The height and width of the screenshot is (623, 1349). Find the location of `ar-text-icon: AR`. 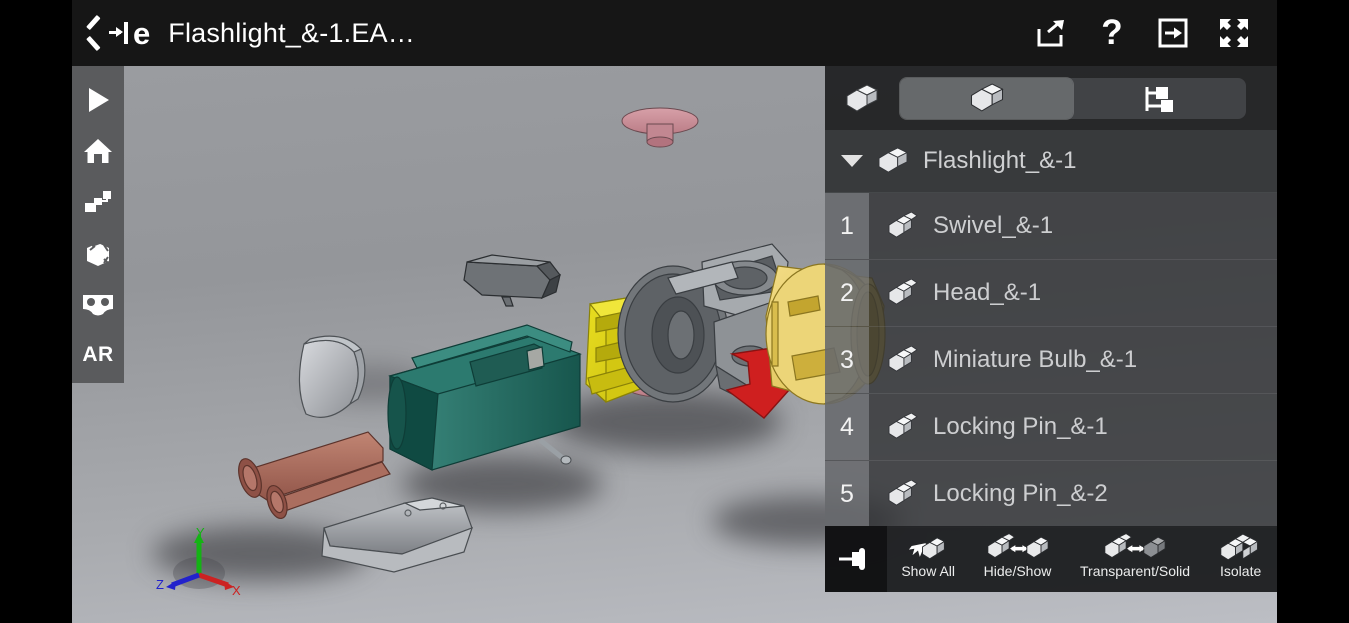

ar-text-icon: AR is located at coordinates (98, 354).